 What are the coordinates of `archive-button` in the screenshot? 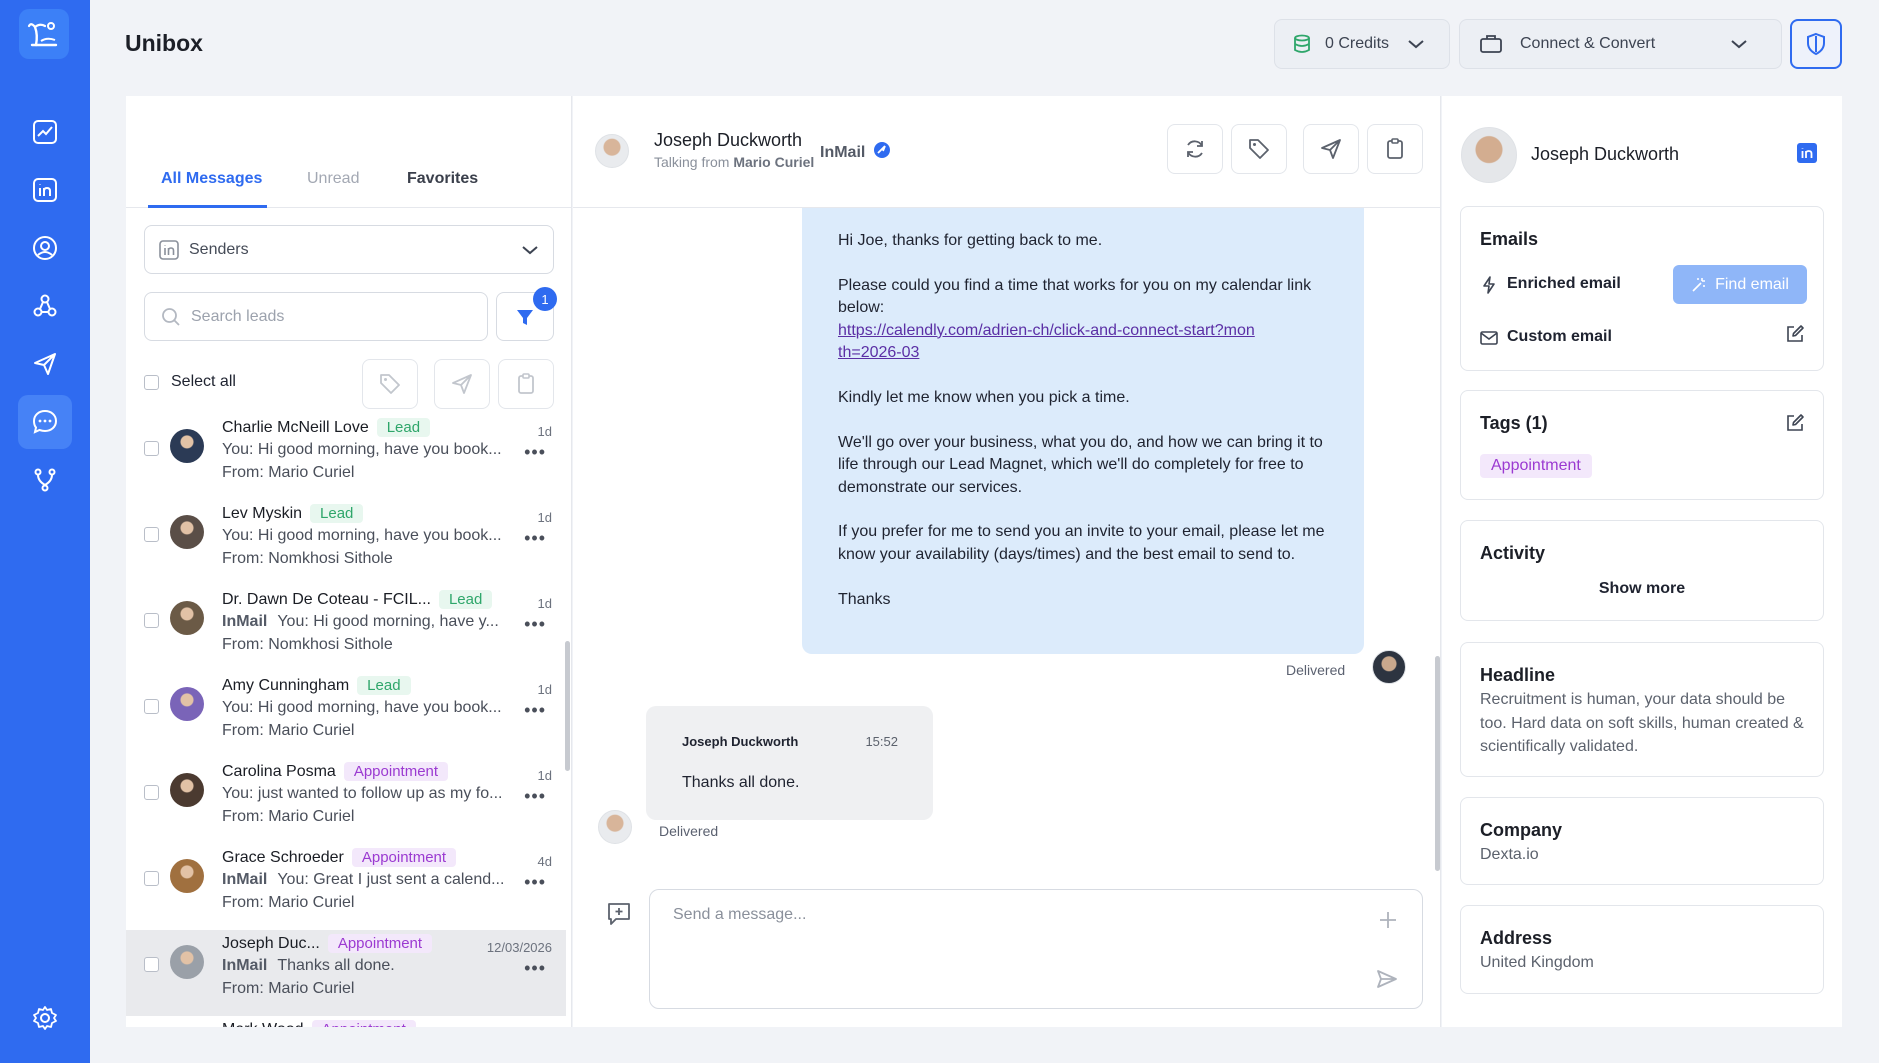 It's located at (1395, 149).